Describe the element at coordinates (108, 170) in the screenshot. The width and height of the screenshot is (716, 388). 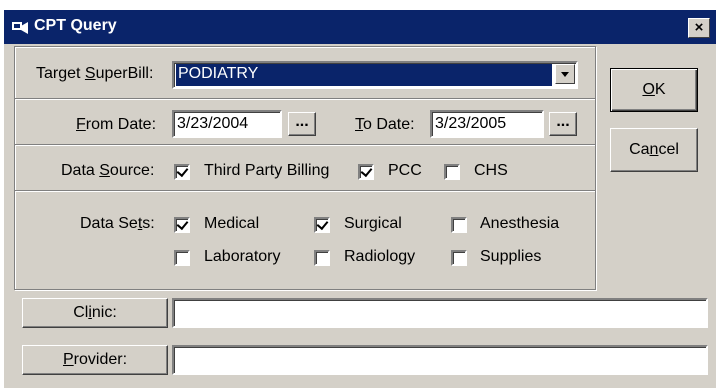
I see `data-source-label: Data Source:` at that location.